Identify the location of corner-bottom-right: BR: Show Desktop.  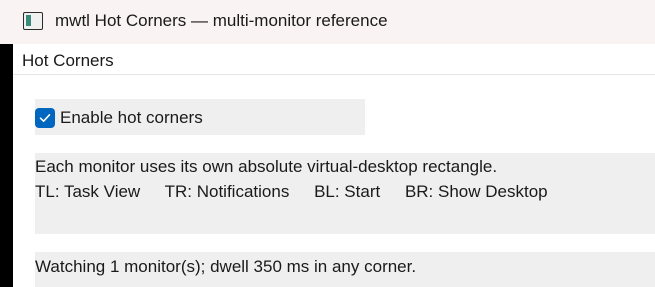
(476, 191).